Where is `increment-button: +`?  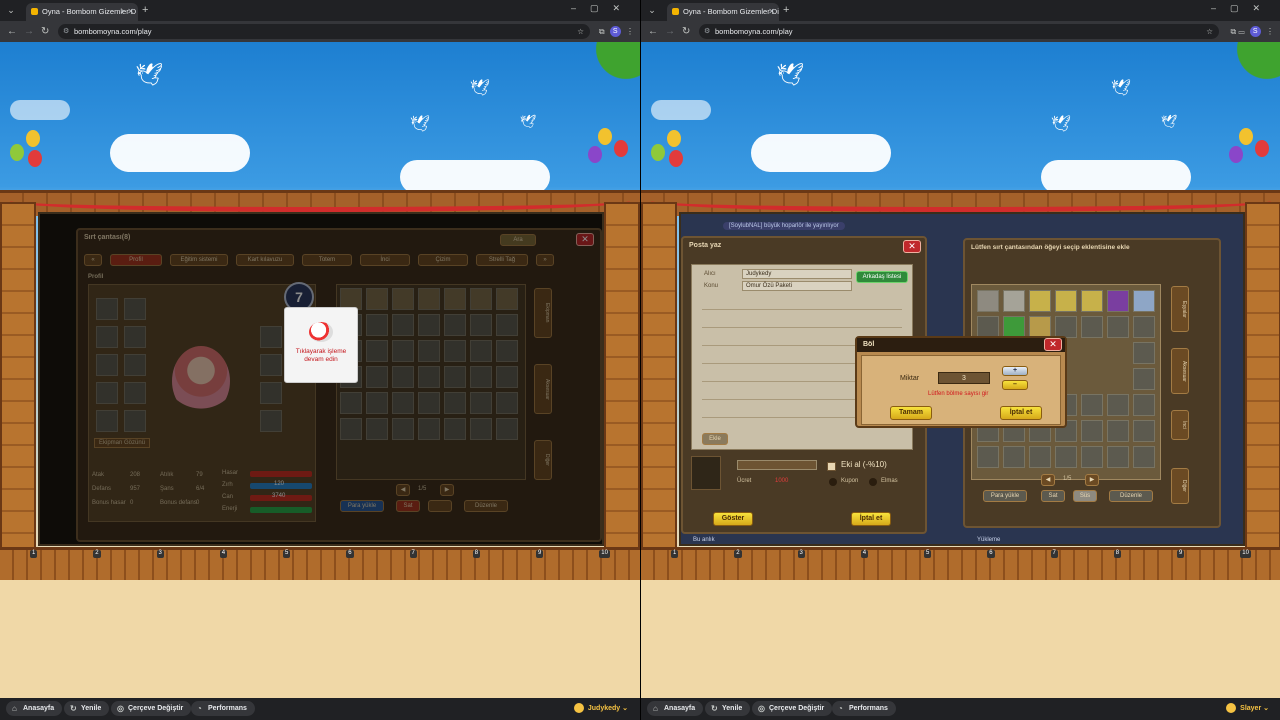 increment-button: + is located at coordinates (1015, 371).